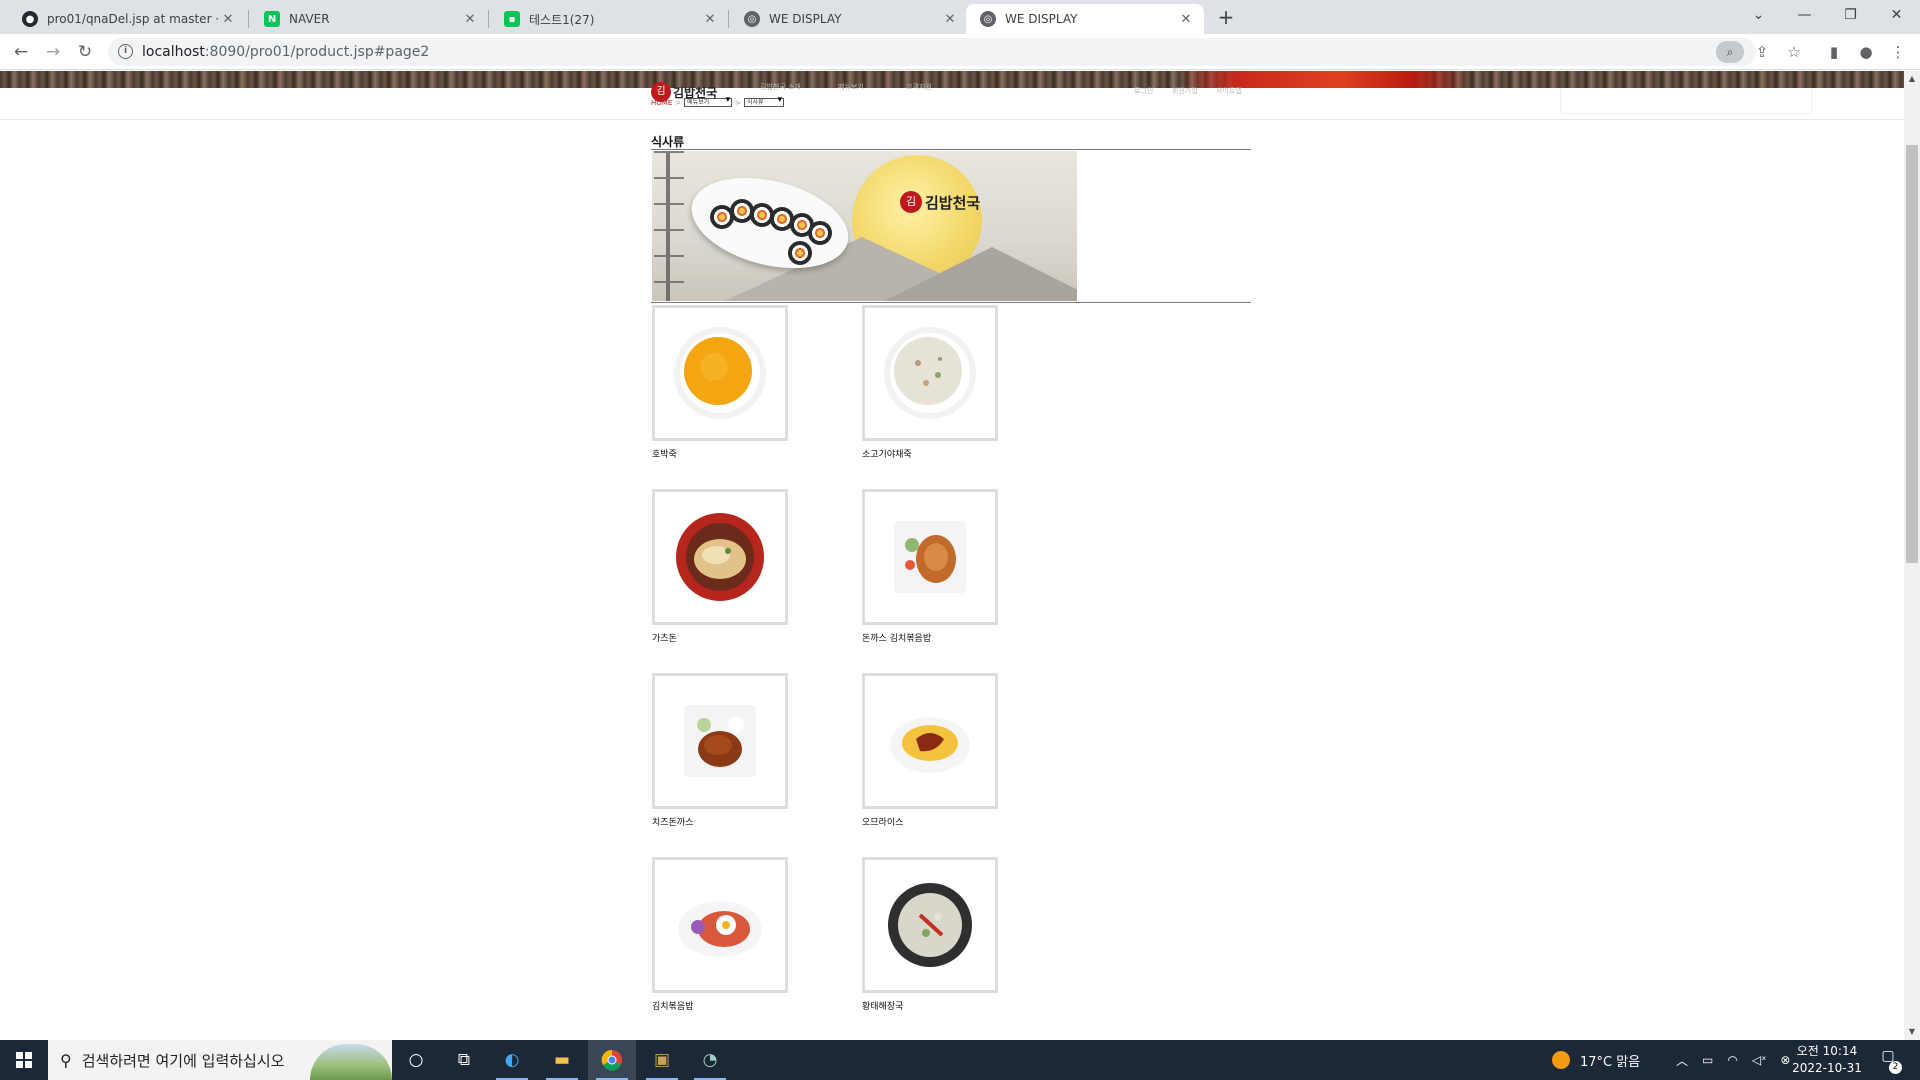 The image size is (1920, 1080). Describe the element at coordinates (953, 202) in the screenshot. I see `banner-logo-text: 김밥천국` at that location.